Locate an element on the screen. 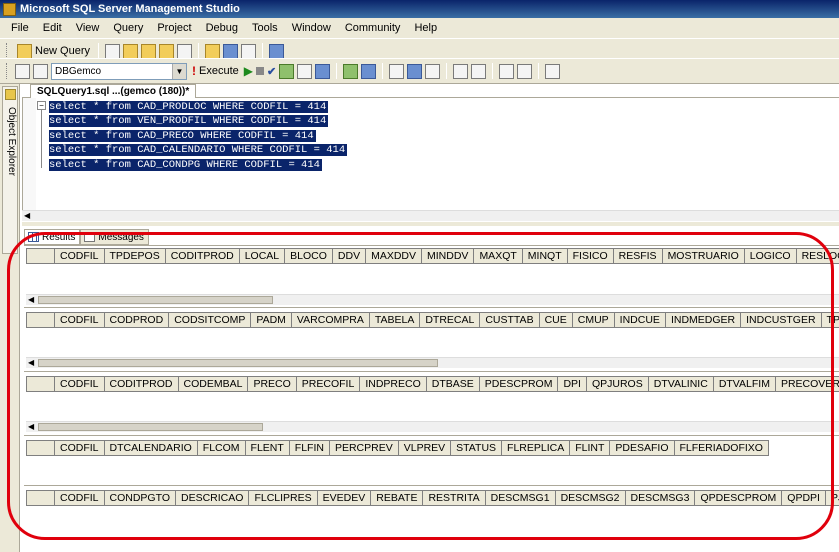 Image resolution: width=839 pixels, height=552 pixels. column-header: DESCRICAO is located at coordinates (212, 498).